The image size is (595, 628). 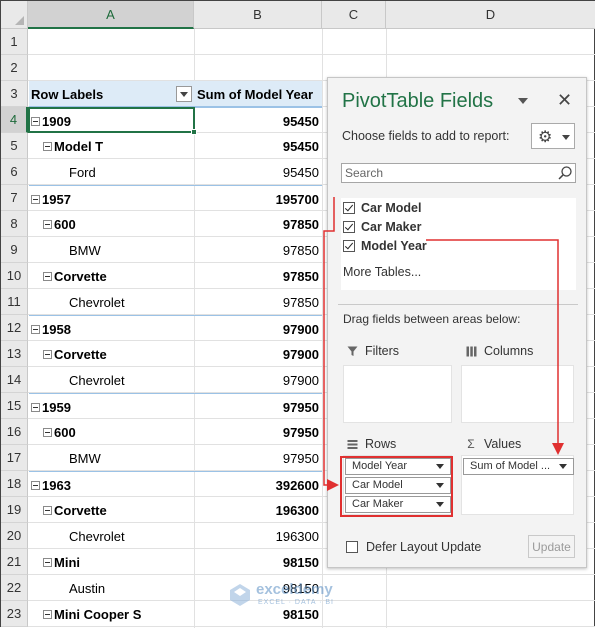 What do you see at coordinates (432, 319) in the screenshot?
I see `drag-fields-label: Drag fields between areas below:` at bounding box center [432, 319].